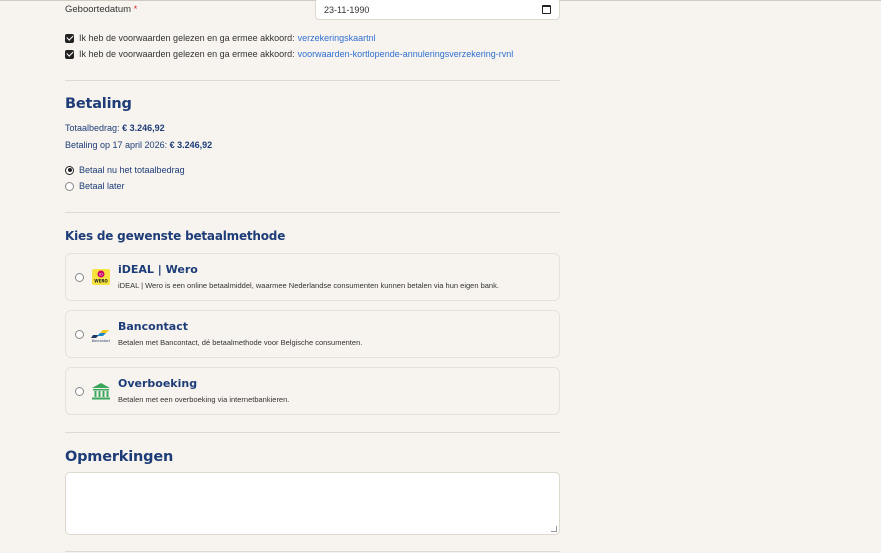 The image size is (881, 553). Describe the element at coordinates (347, 10) in the screenshot. I see `birthdate-value: 23-11-1990` at that location.